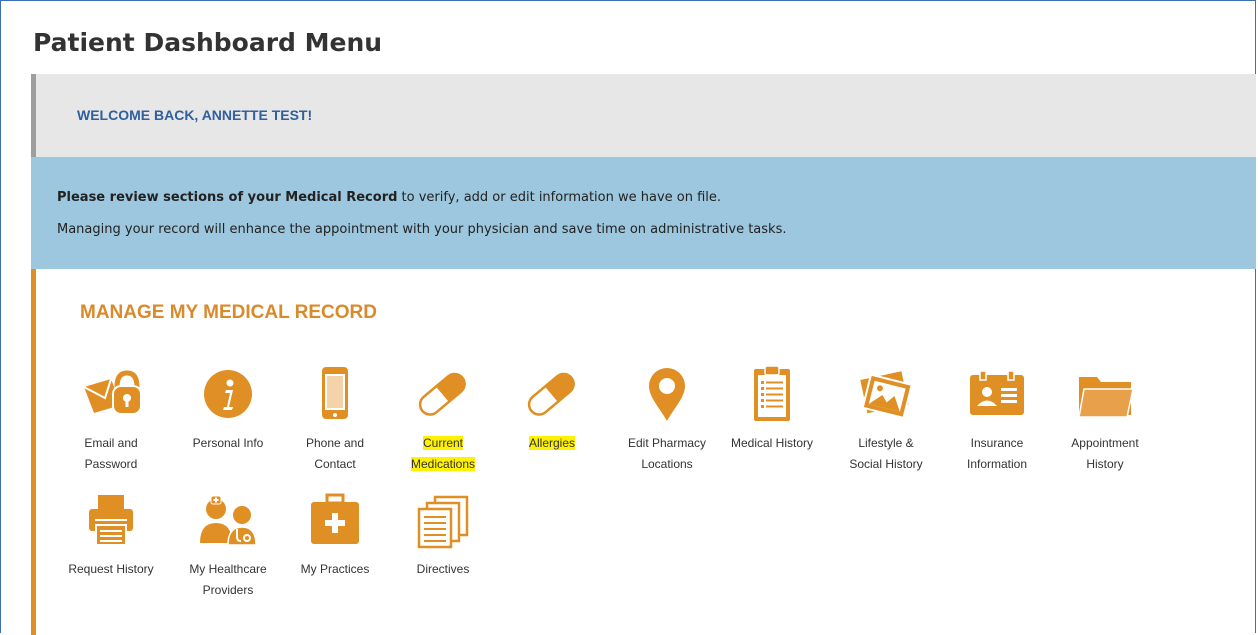 The image size is (1258, 635). Describe the element at coordinates (335, 420) in the screenshot. I see `tile-phone-and-contact: Phone and Contact` at that location.